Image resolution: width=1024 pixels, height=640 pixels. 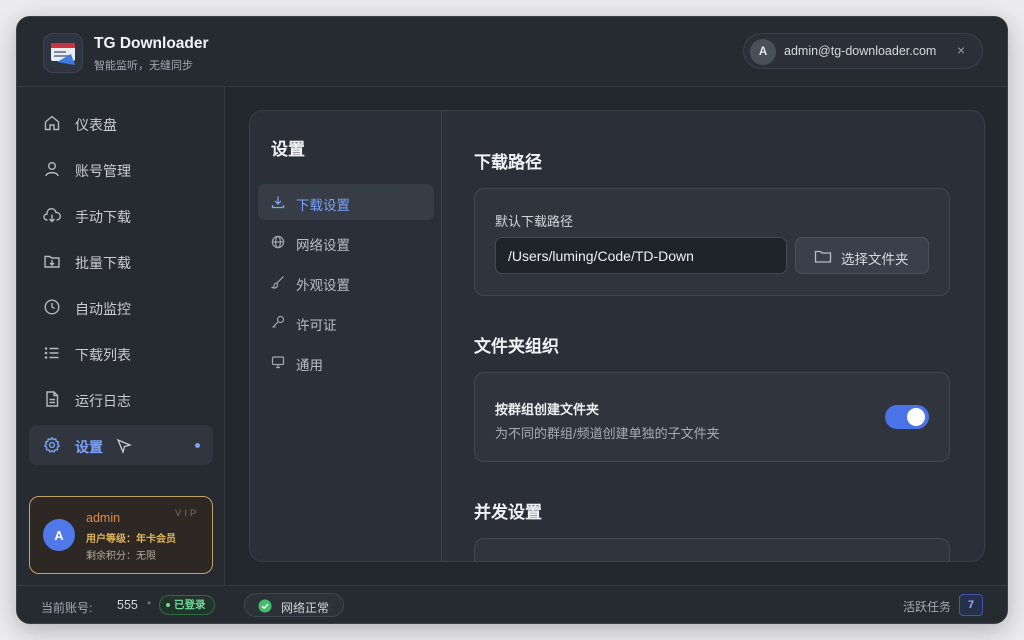 I want to click on settings-nav: 设置 下载设置 网络设置 外观设置 许可证 通用, so click(x=346, y=336).